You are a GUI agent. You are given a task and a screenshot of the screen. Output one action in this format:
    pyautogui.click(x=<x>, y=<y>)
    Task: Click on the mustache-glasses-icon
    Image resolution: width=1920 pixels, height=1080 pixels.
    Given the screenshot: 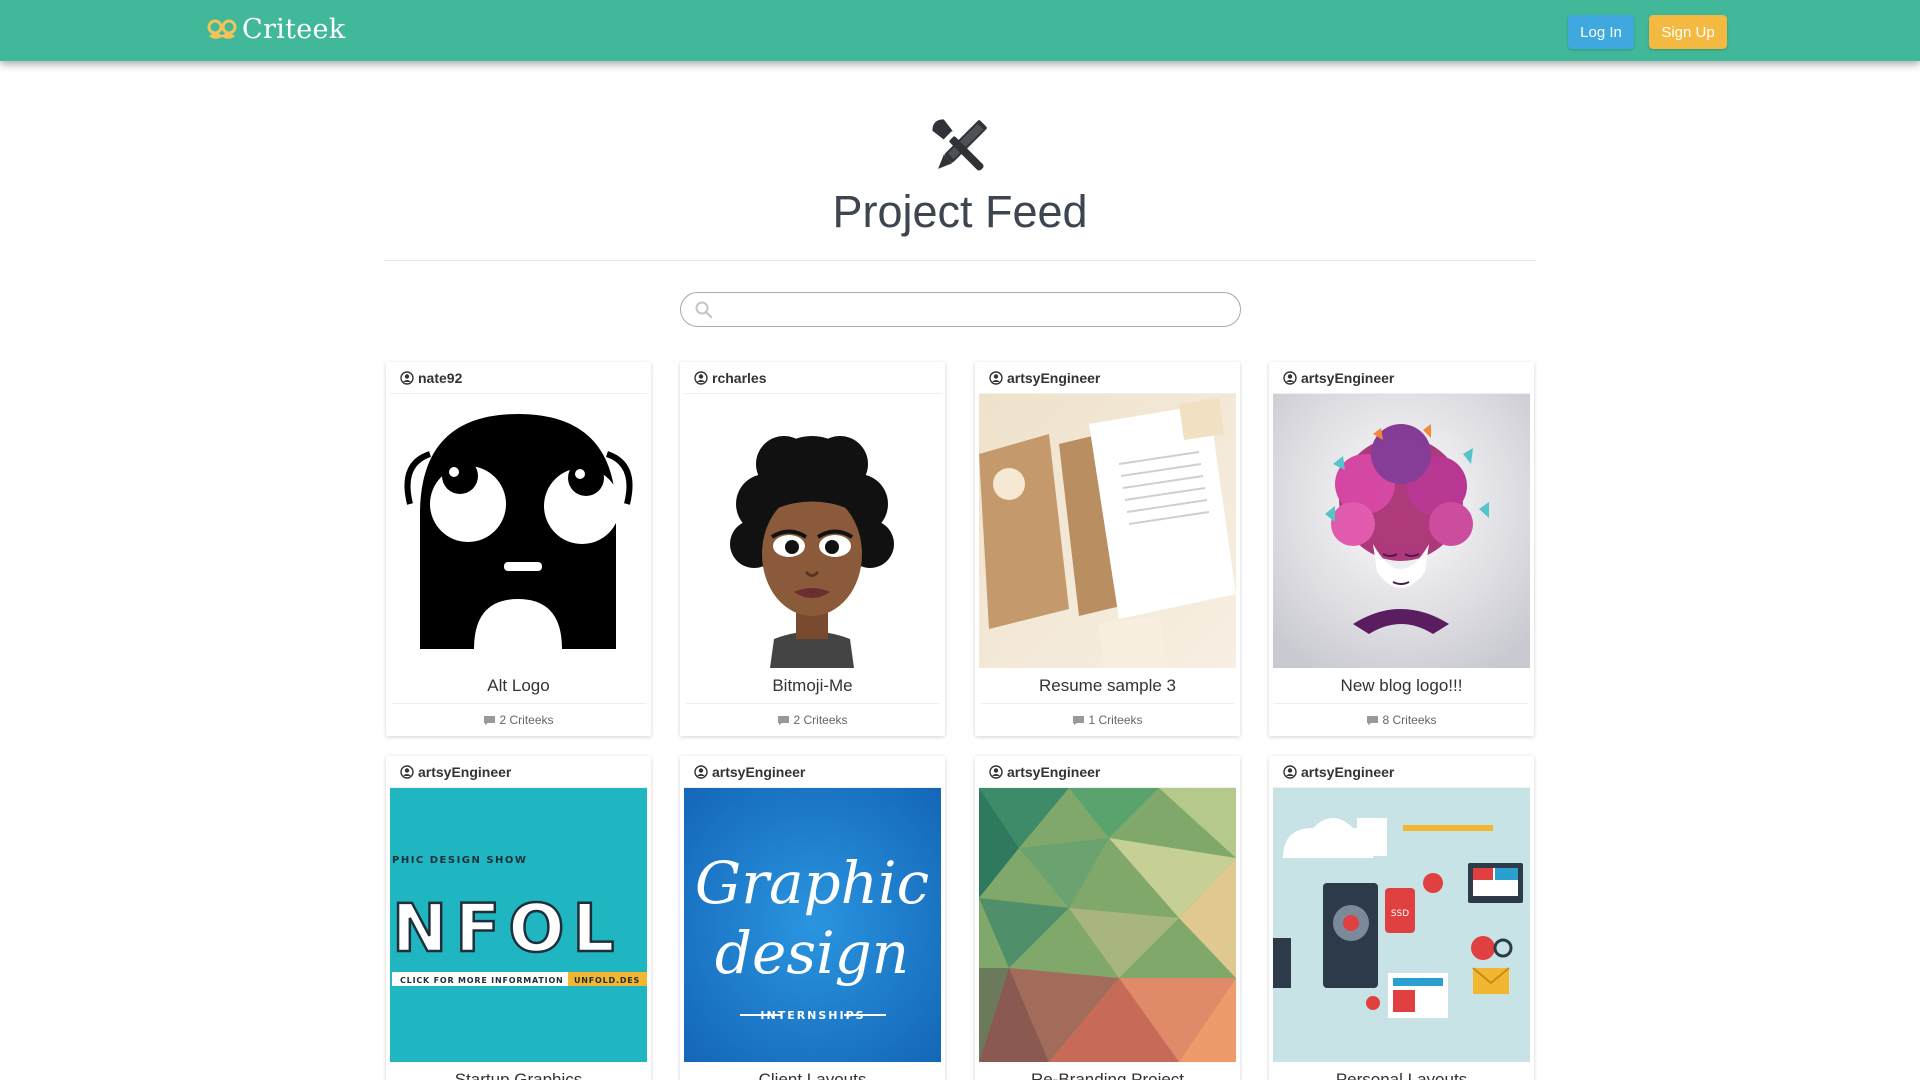 What is the action you would take?
    pyautogui.click(x=222, y=29)
    